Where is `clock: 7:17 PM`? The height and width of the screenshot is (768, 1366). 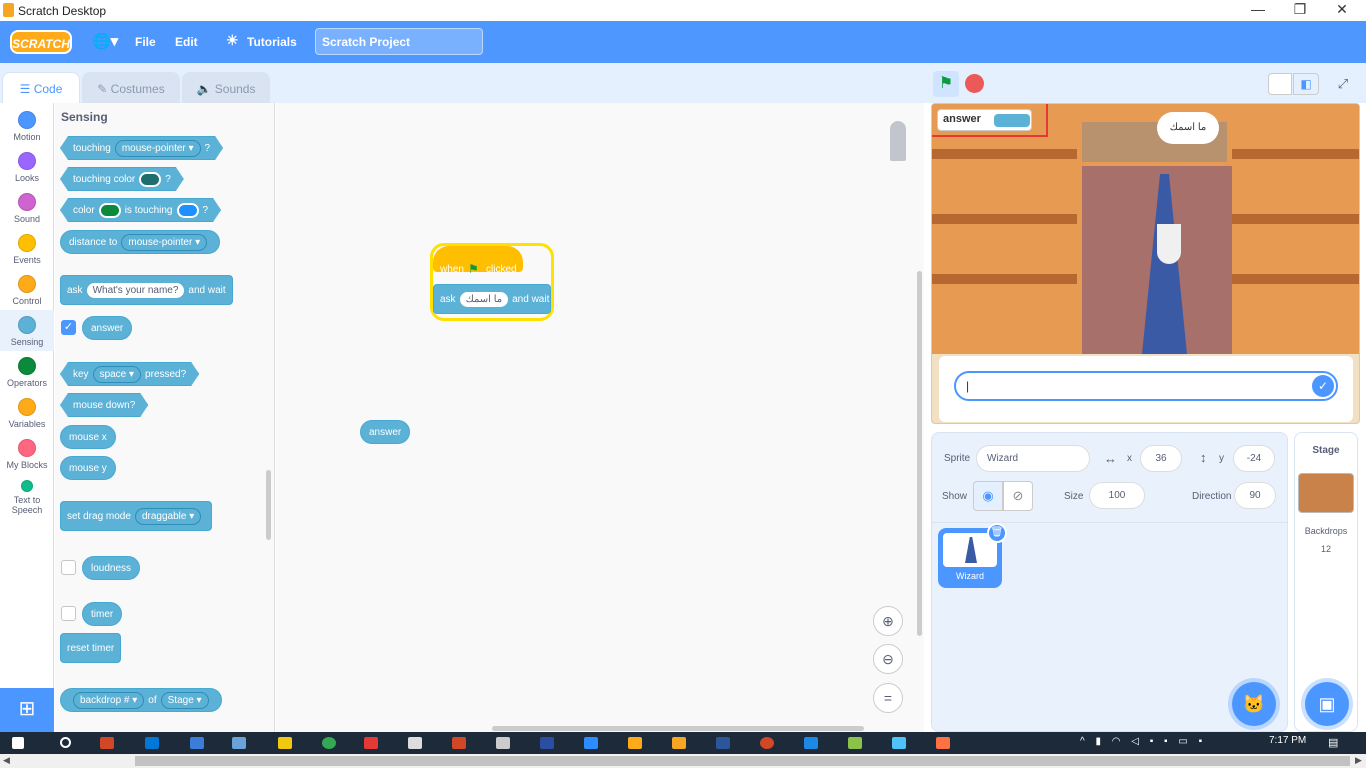 clock: 7:17 PM is located at coordinates (1287, 740).